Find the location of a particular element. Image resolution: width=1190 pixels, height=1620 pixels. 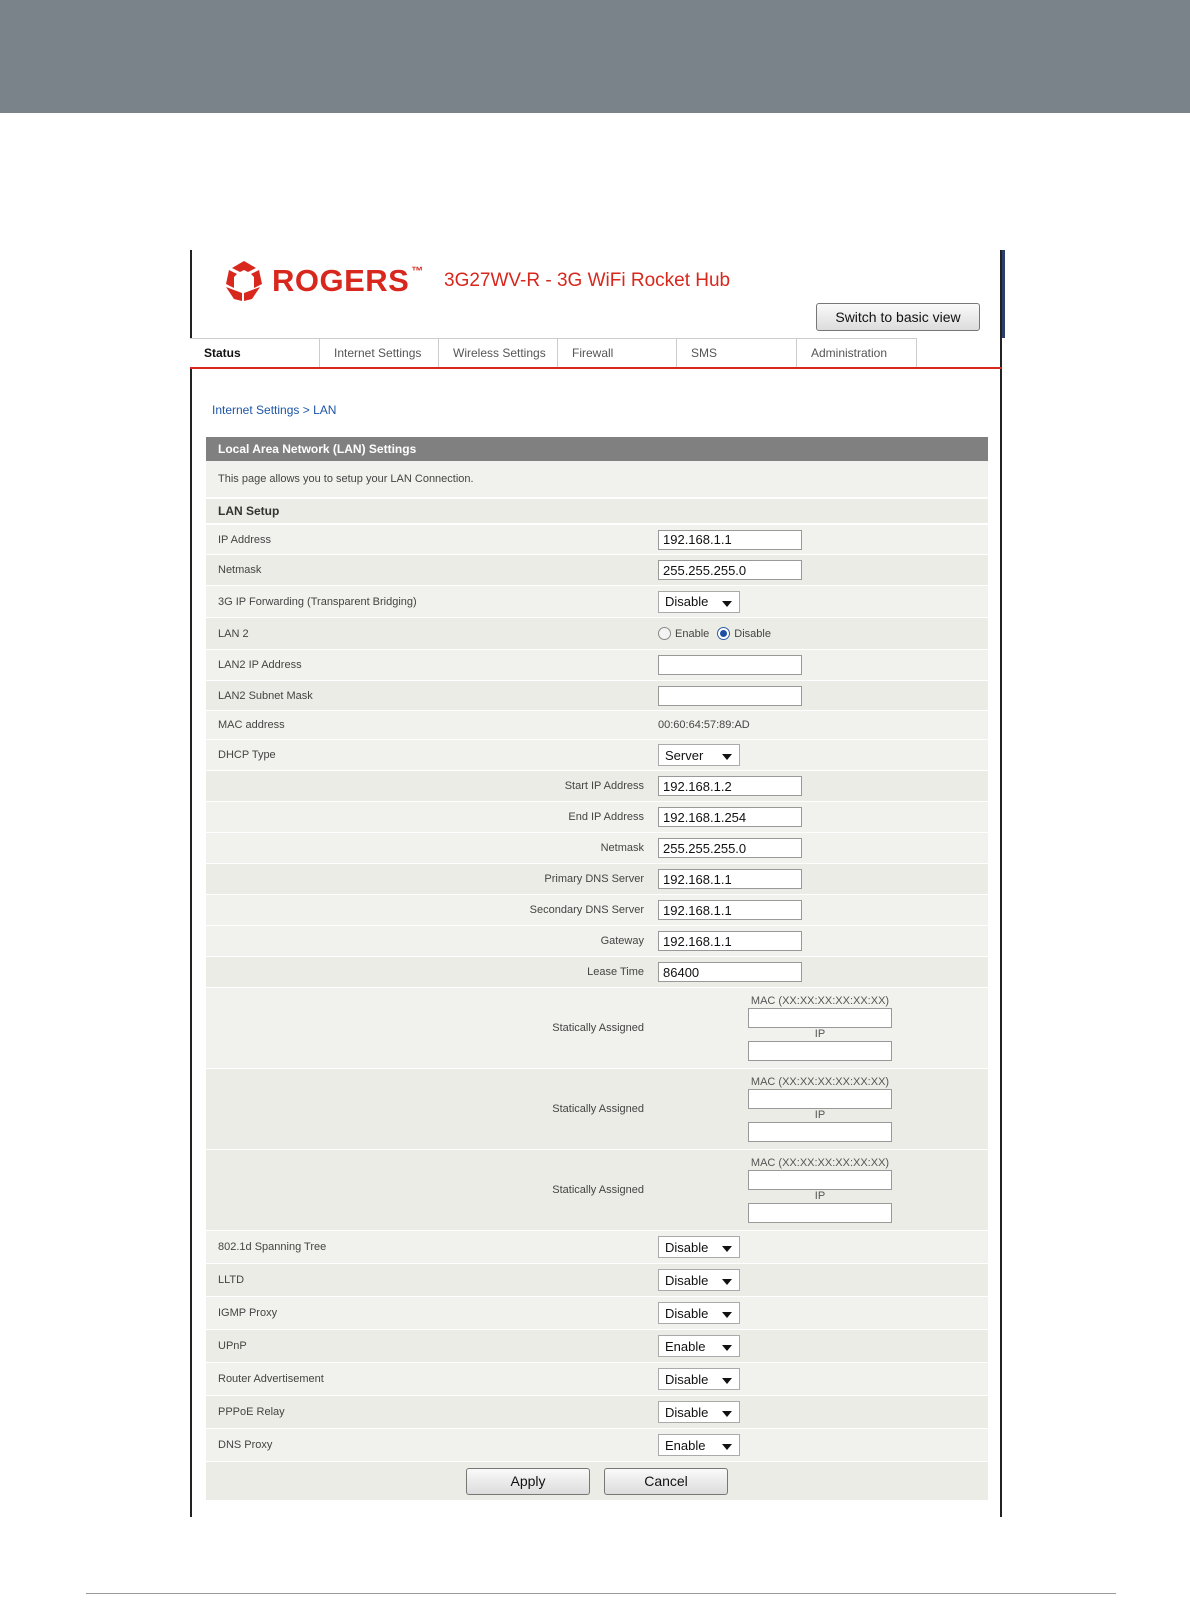

apply-button: Apply is located at coordinates (528, 1481).